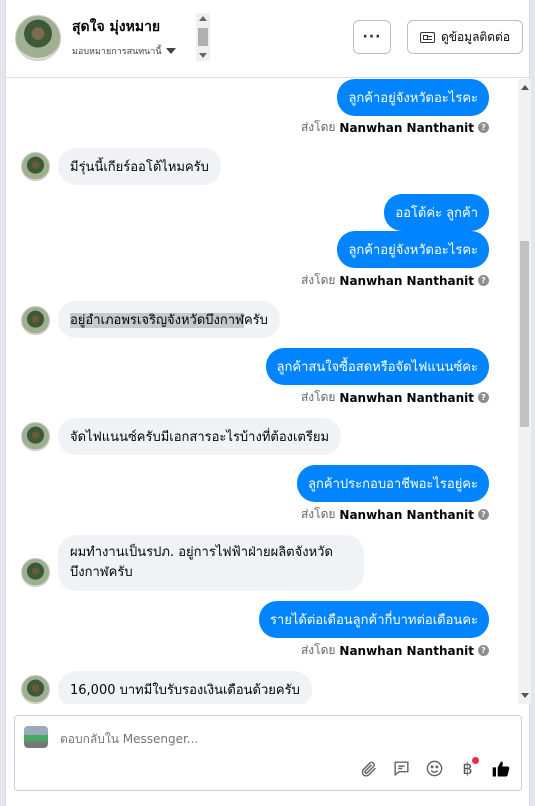 The height and width of the screenshot is (806, 535). What do you see at coordinates (393, 483) in the screenshot?
I see `outgoing-message: ลูกค้าประกอบอาชีพอะไรอยู่คะ` at bounding box center [393, 483].